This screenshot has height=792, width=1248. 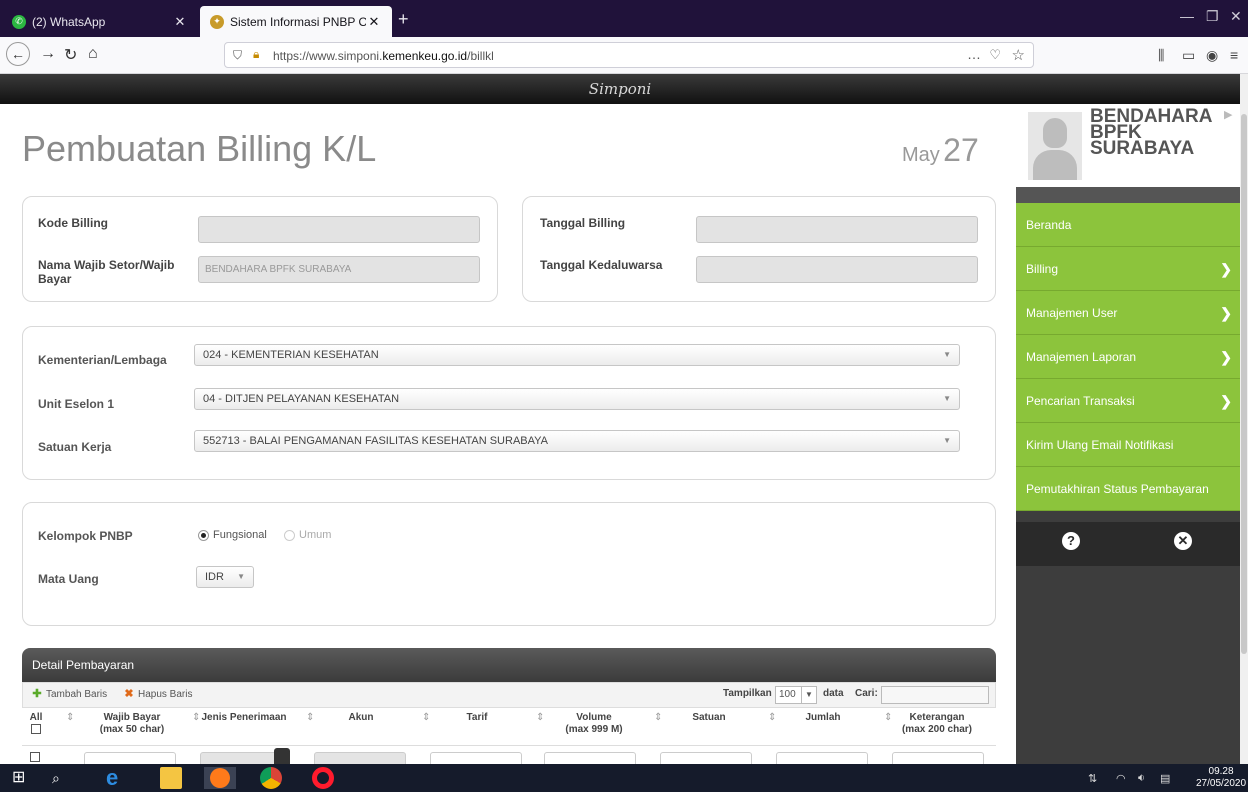 I want to click on sidebar-item-beranda: Beranda, so click(x=1128, y=225).